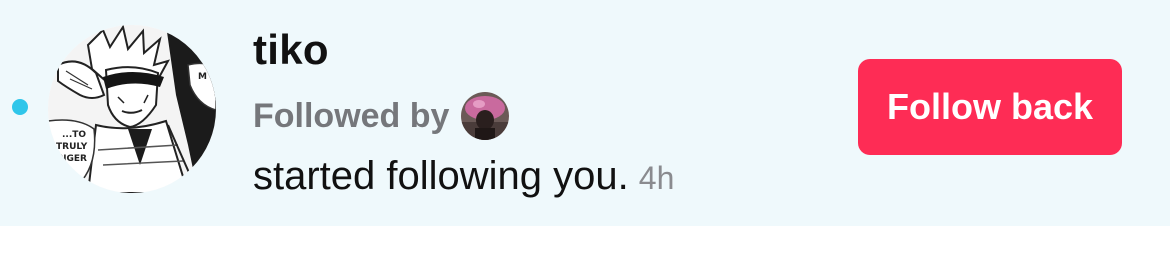 The width and height of the screenshot is (1170, 256). What do you see at coordinates (990, 107) in the screenshot?
I see `follow-back-button: Follow back` at bounding box center [990, 107].